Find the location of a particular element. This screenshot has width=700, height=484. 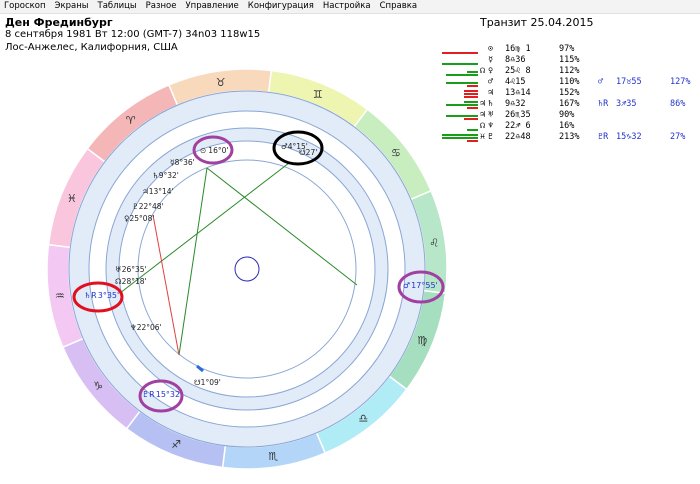

zodiac-sign-icon: ♐ is located at coordinates (176, 444).